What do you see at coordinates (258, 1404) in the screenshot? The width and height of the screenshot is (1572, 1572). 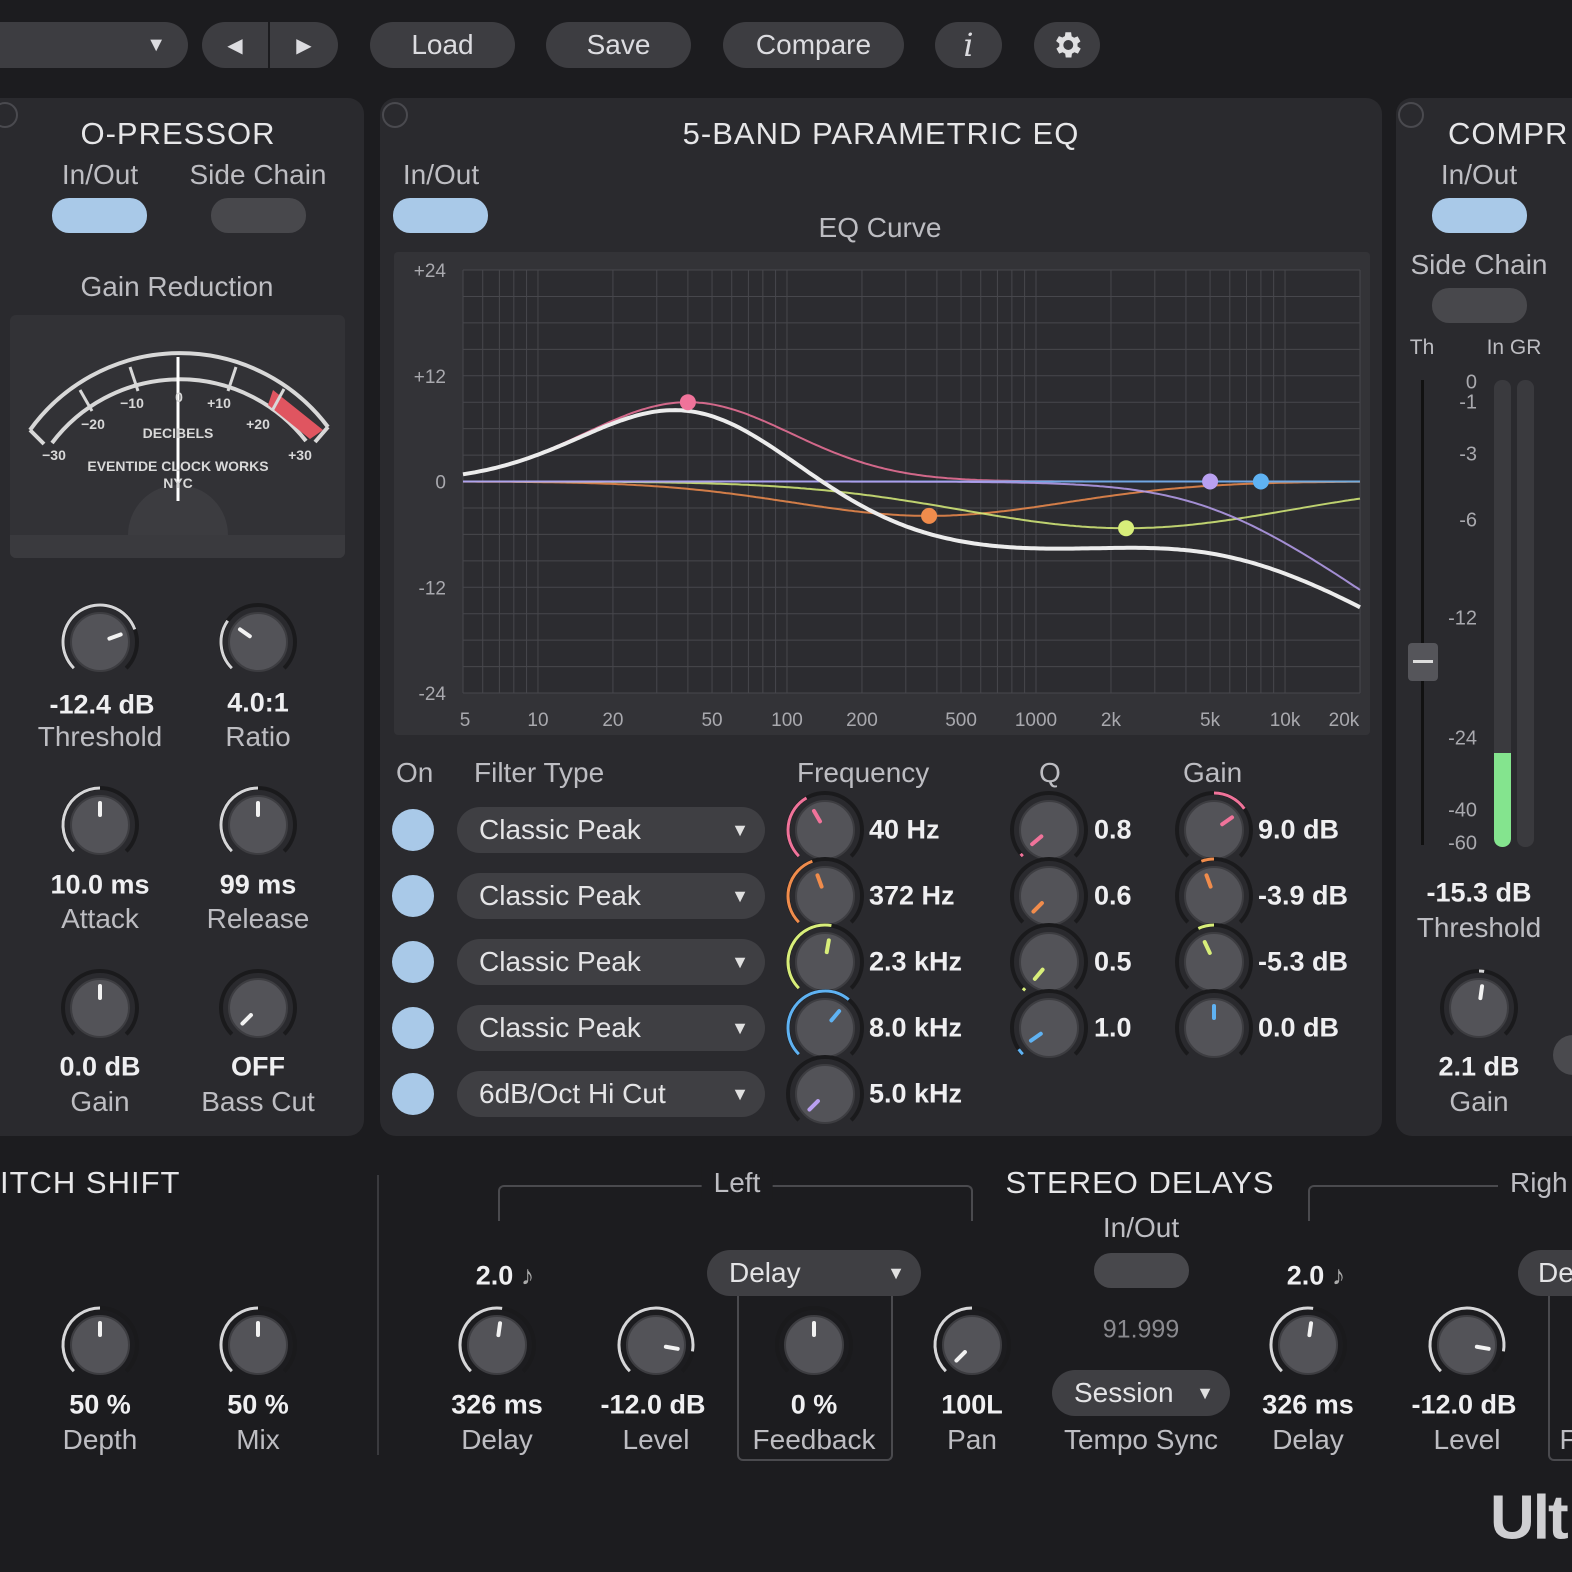 I see `mix-value: 50 %` at bounding box center [258, 1404].